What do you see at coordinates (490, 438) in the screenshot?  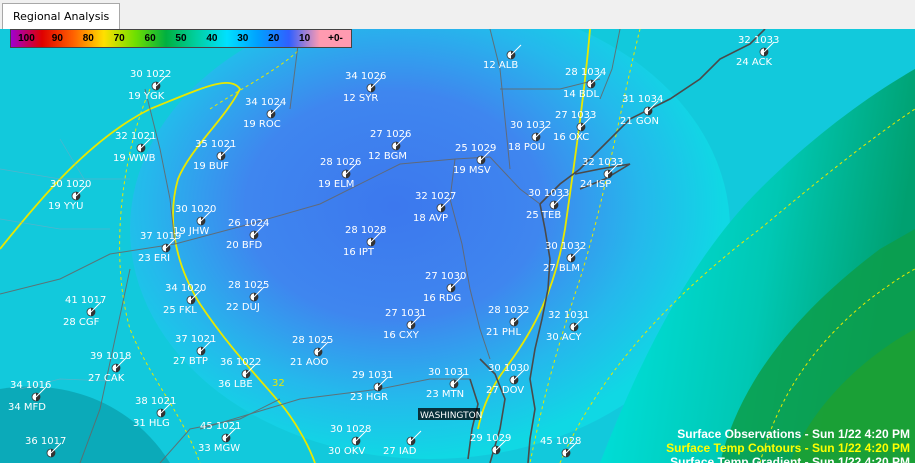 I see `station-temp-pressure: 29 1029` at bounding box center [490, 438].